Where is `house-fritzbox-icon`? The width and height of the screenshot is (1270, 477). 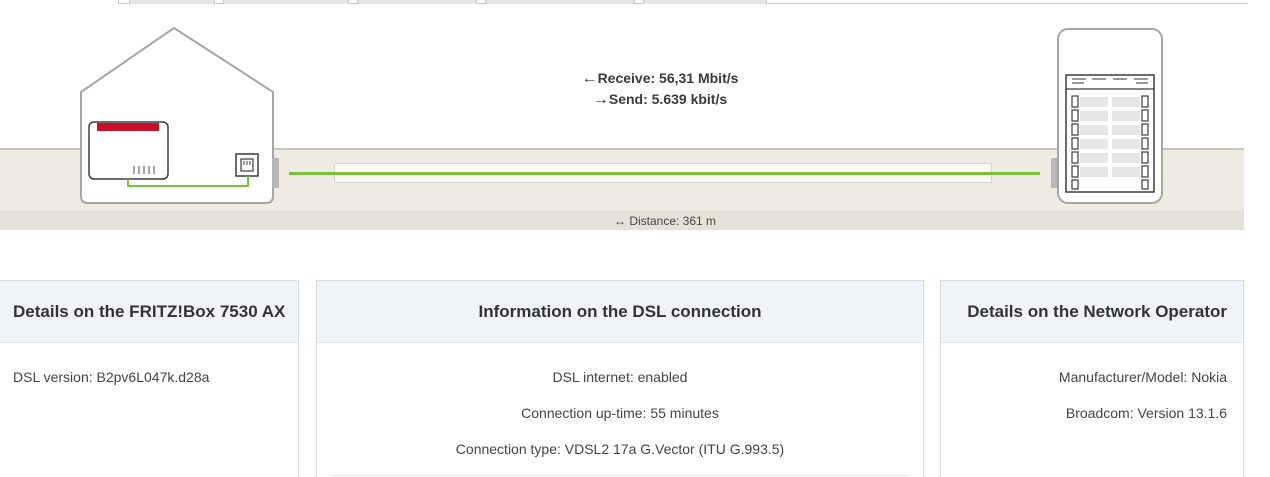 house-fritzbox-icon is located at coordinates (177, 115).